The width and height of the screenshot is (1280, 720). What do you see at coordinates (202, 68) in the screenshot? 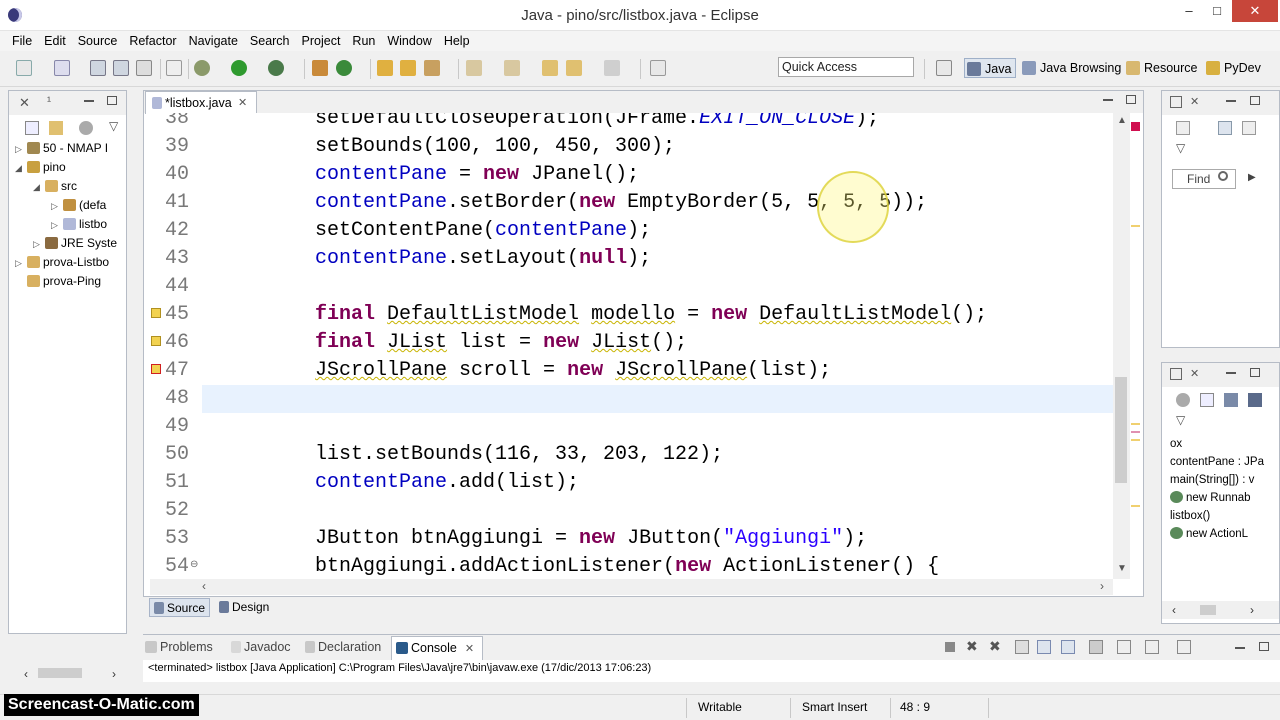
I see `debug-icon` at bounding box center [202, 68].